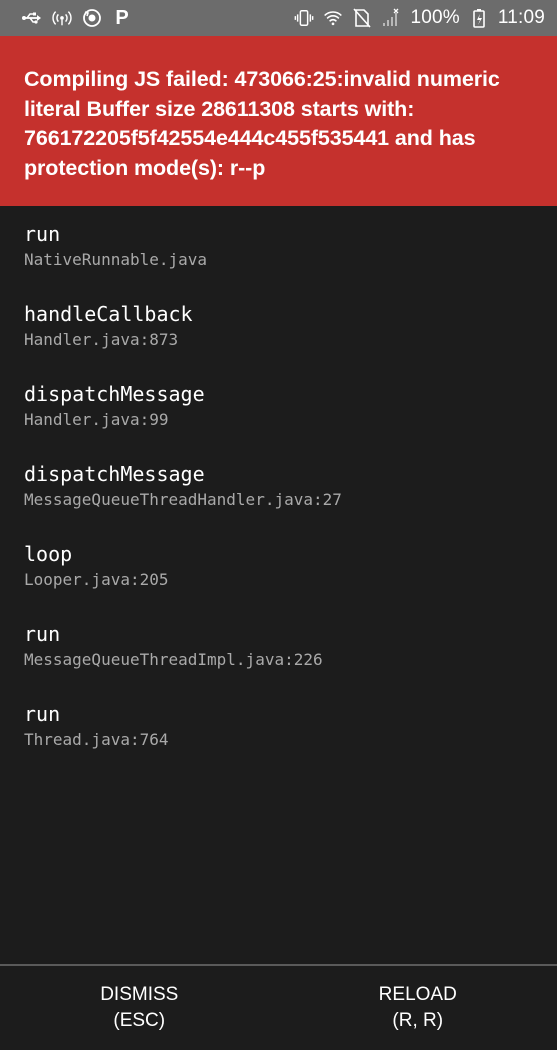  Describe the element at coordinates (333, 18) in the screenshot. I see `wifi-icon` at that location.